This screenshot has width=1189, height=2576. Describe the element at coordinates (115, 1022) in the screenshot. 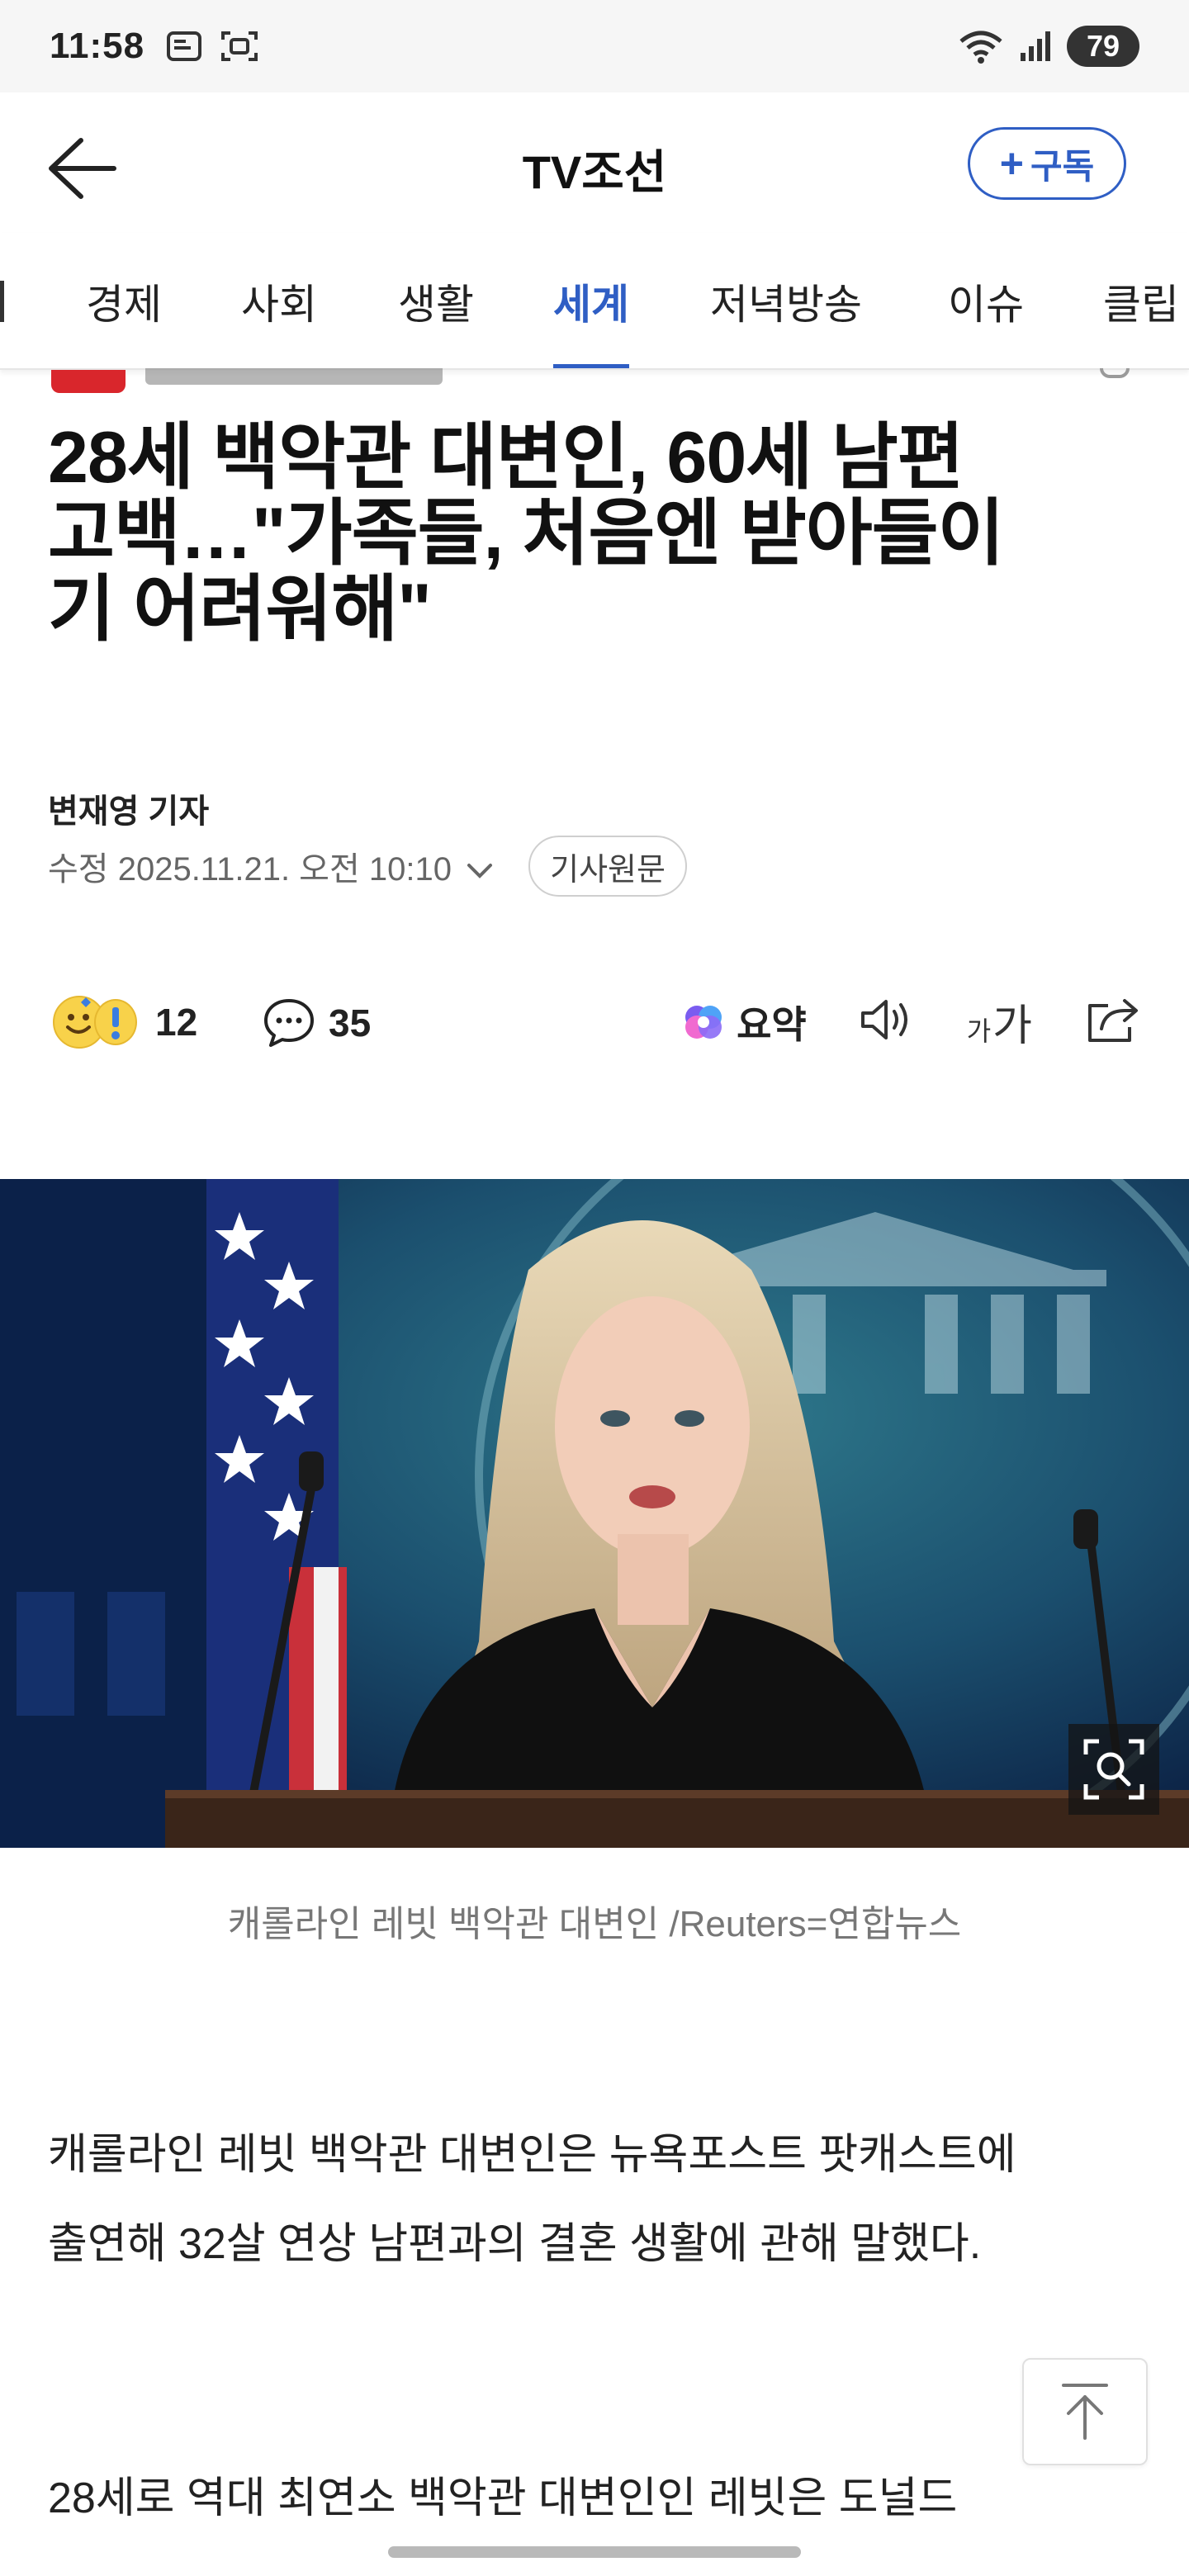

I see `surprised-emoji-icon` at that location.